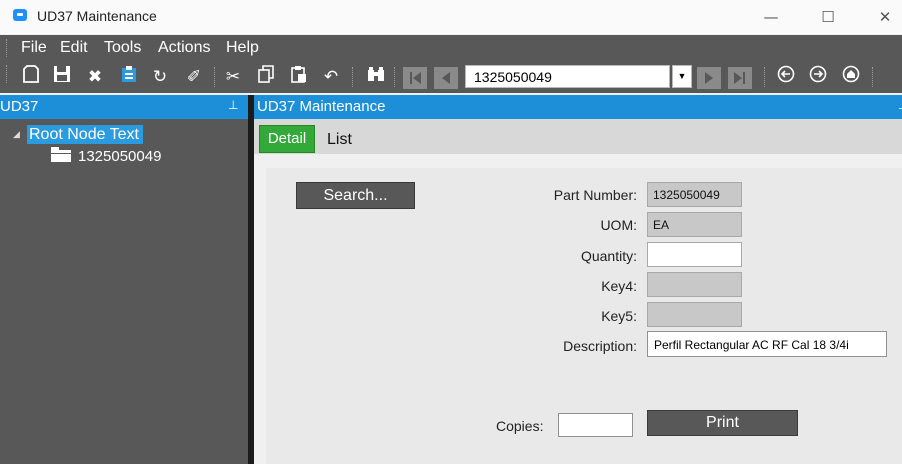 The image size is (902, 464). Describe the element at coordinates (266, 77) in the screenshot. I see `copy-icon` at that location.